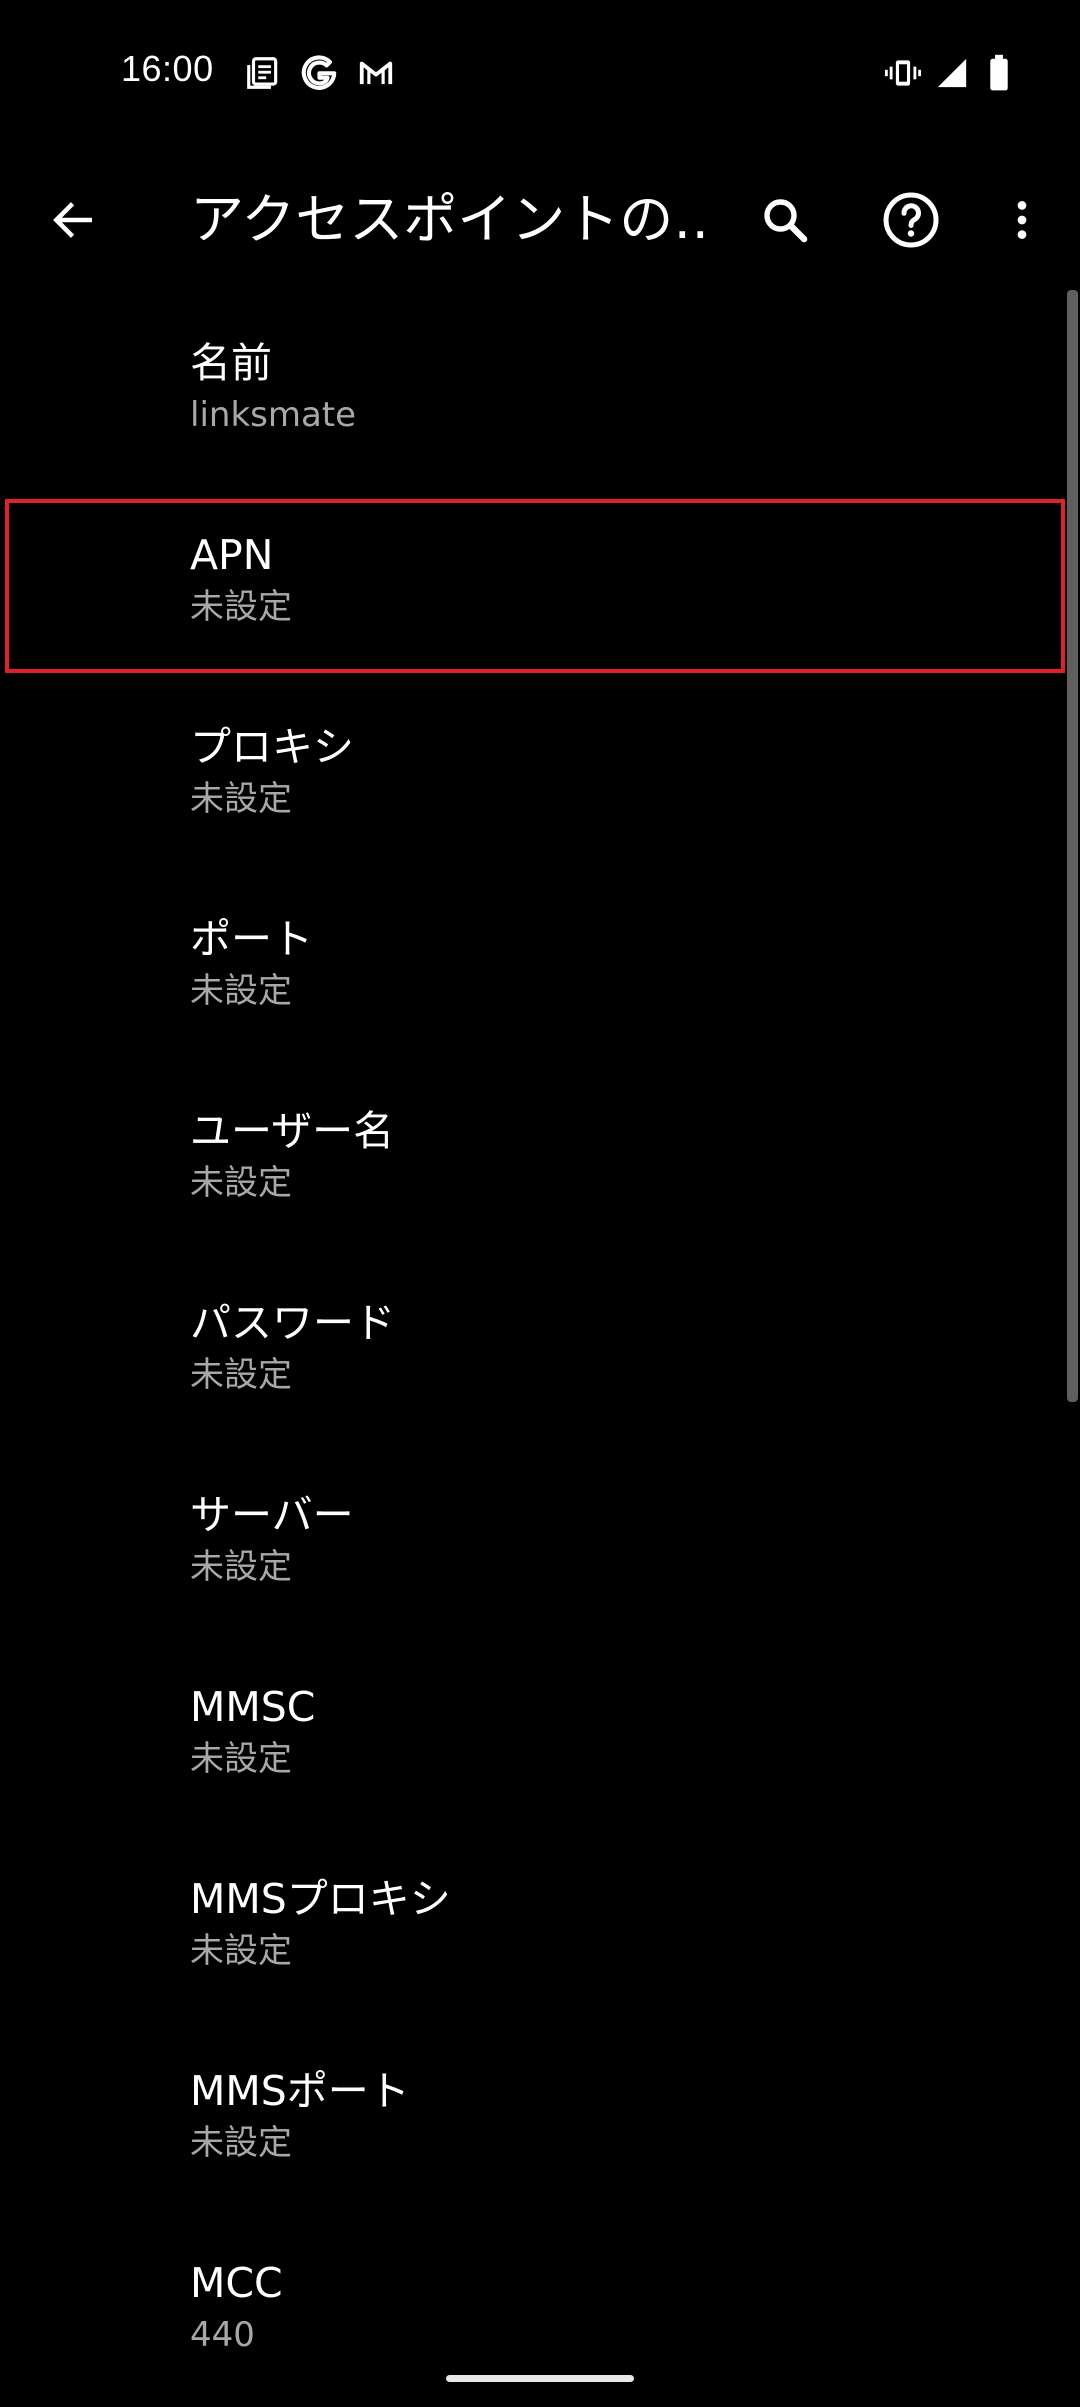 This screenshot has height=2407, width=1080. I want to click on back-button, so click(73, 220).